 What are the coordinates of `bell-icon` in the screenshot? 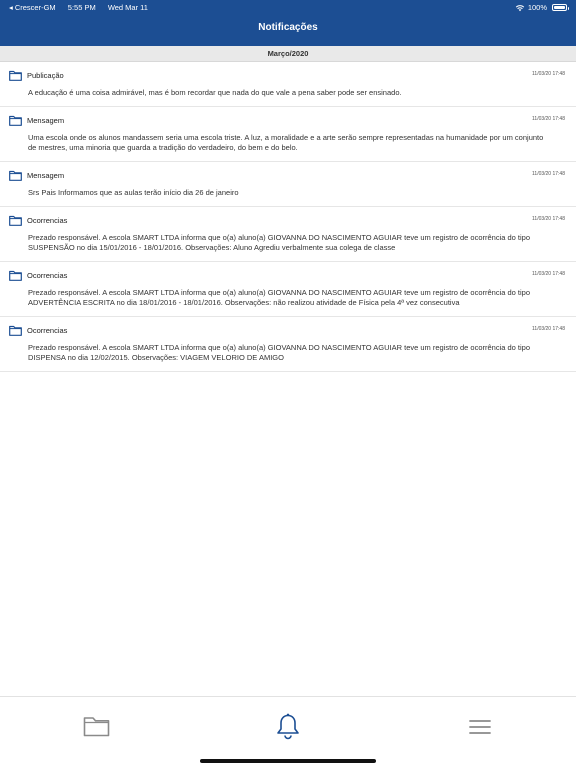 It's located at (288, 726).